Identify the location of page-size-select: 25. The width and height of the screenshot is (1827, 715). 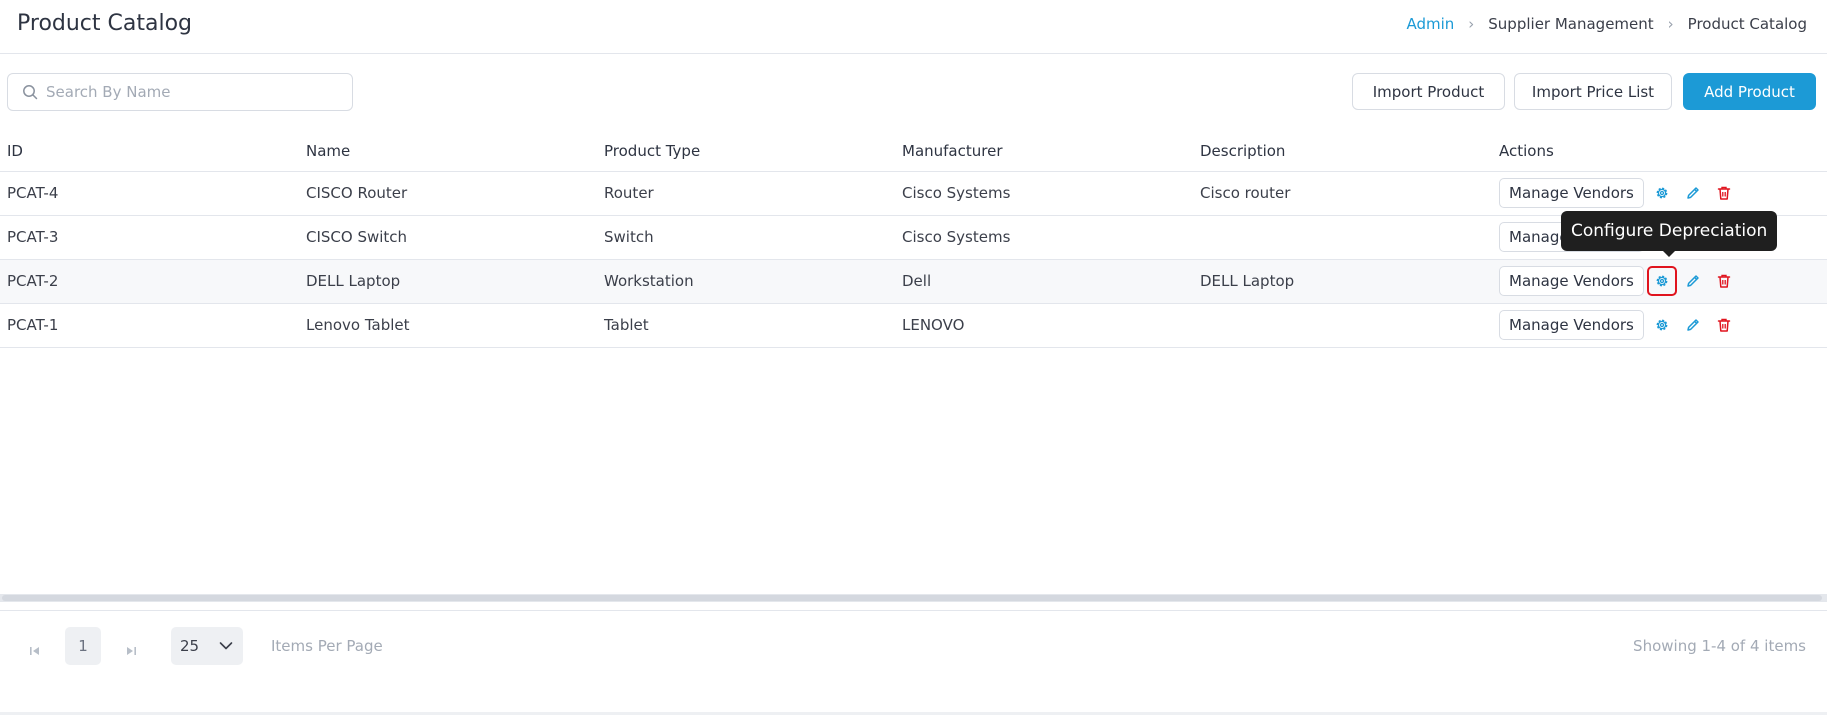
(207, 646).